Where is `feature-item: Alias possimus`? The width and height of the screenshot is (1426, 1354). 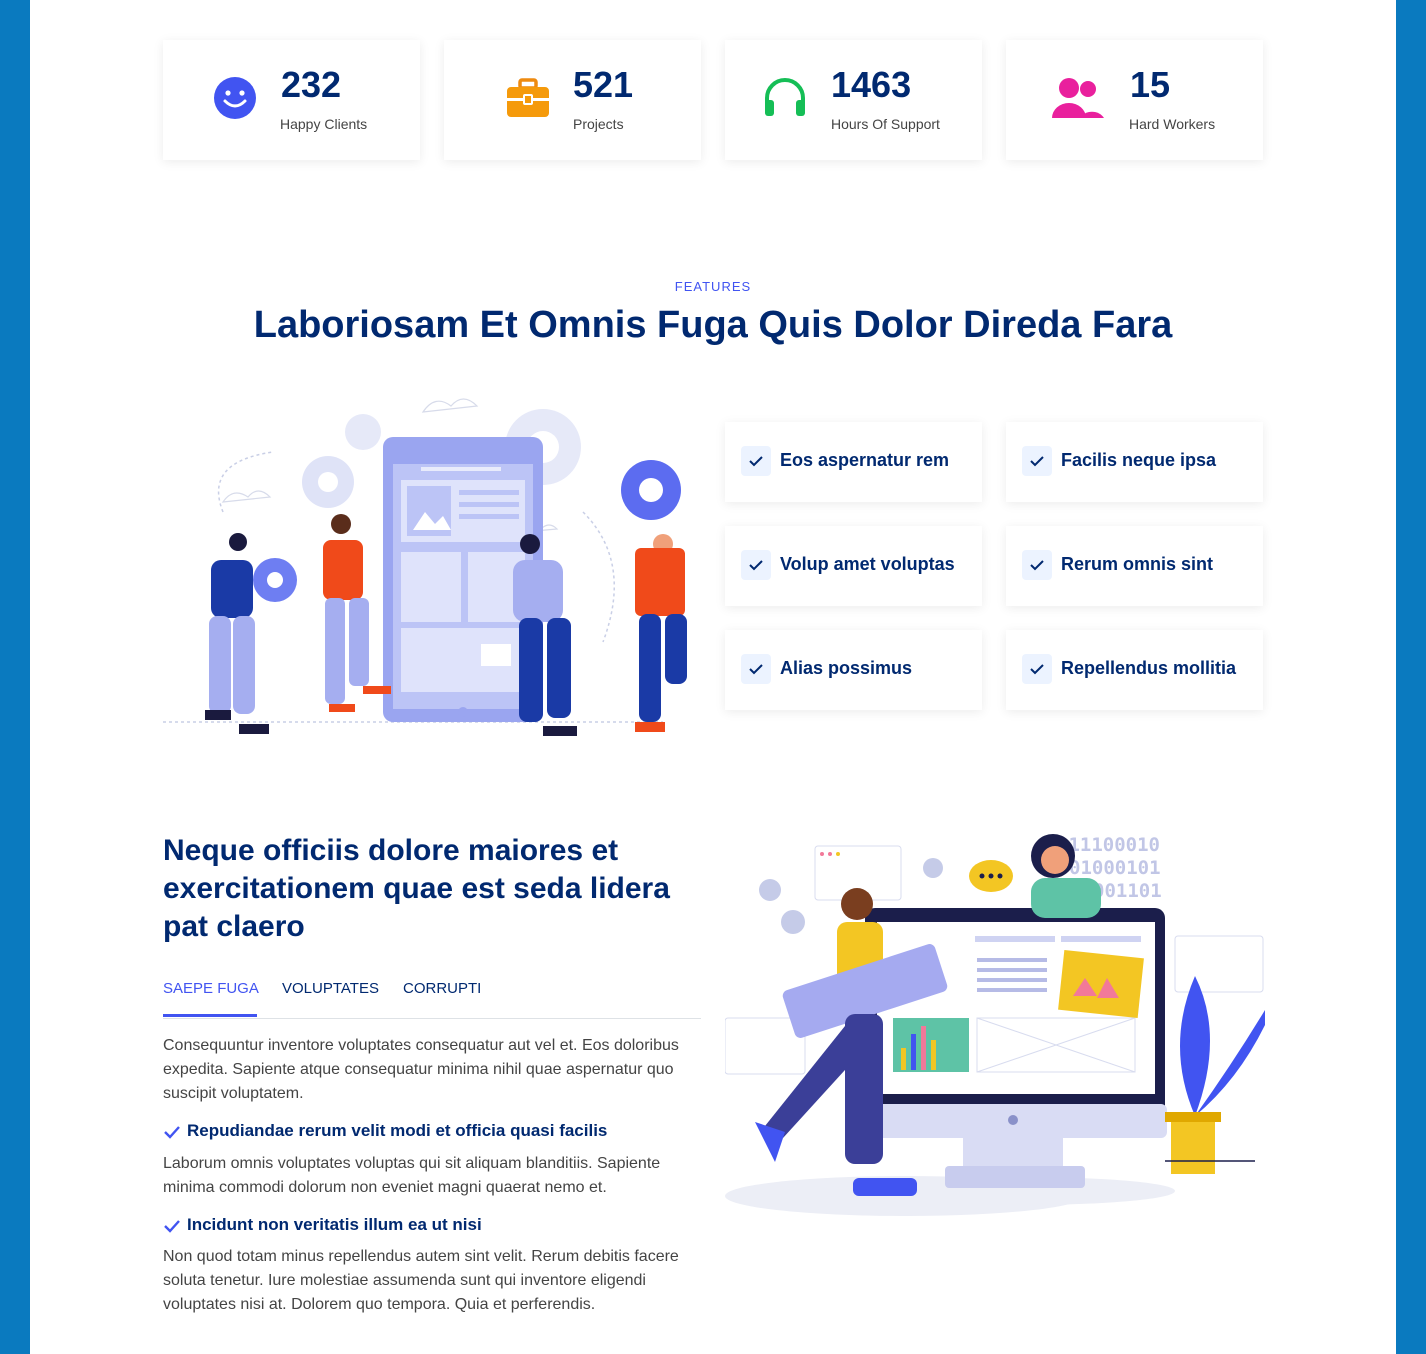
feature-item: Alias possimus is located at coordinates (853, 670).